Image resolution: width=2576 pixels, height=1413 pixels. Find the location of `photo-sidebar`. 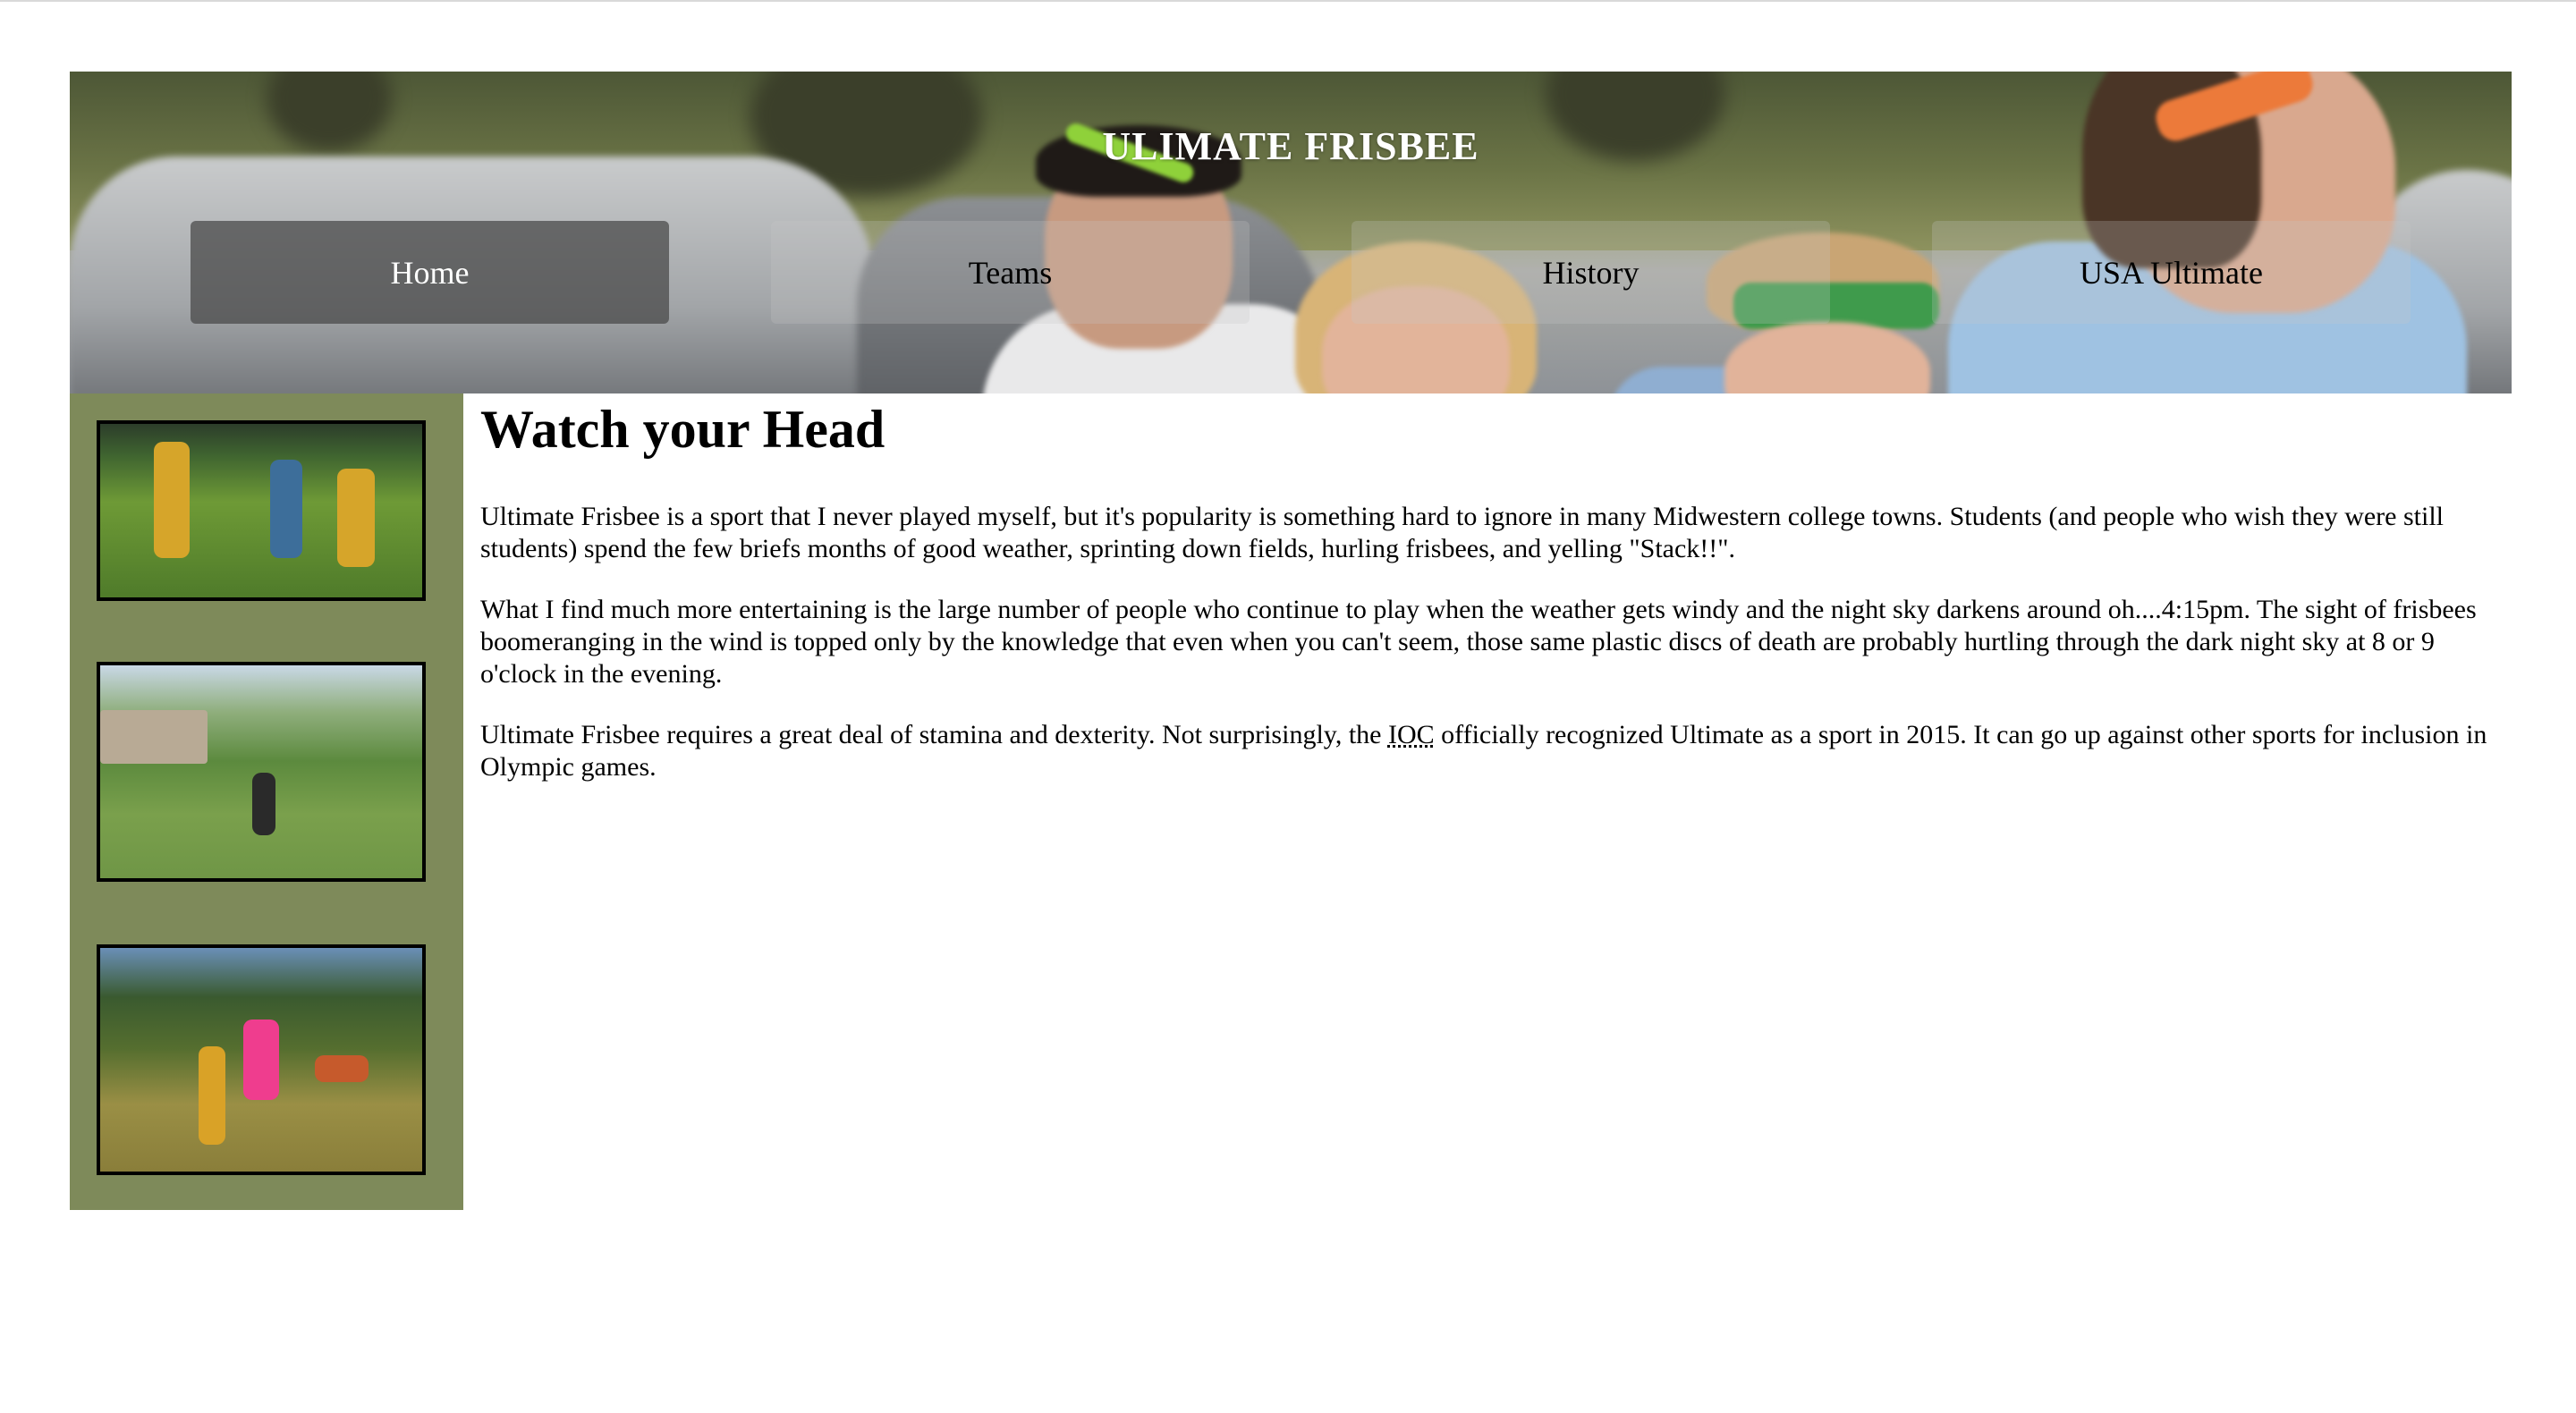

photo-sidebar is located at coordinates (266, 801).